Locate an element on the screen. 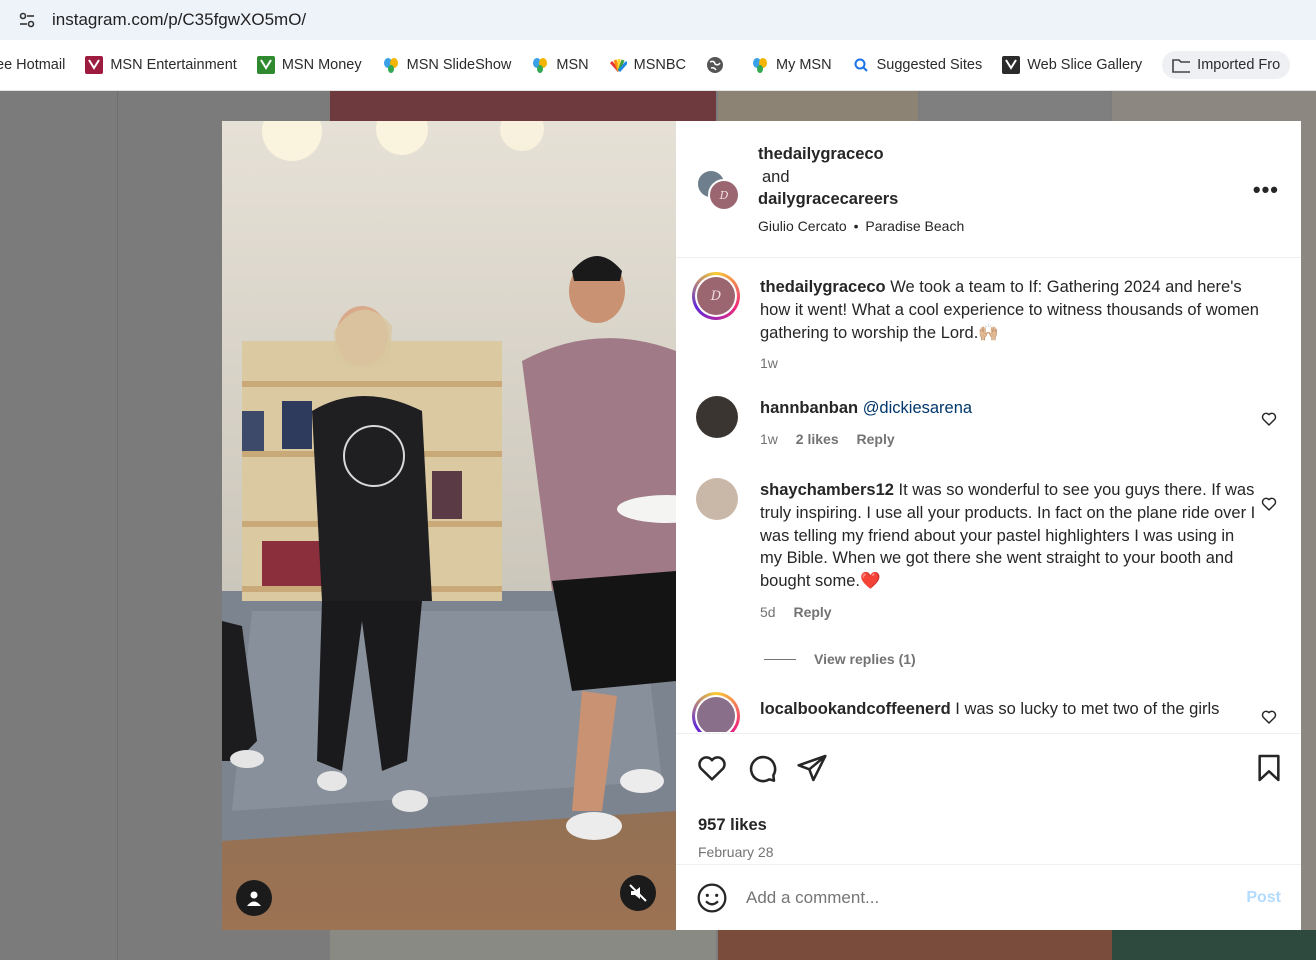 The height and width of the screenshot is (960, 1316). comment-time: 5d is located at coordinates (768, 611).